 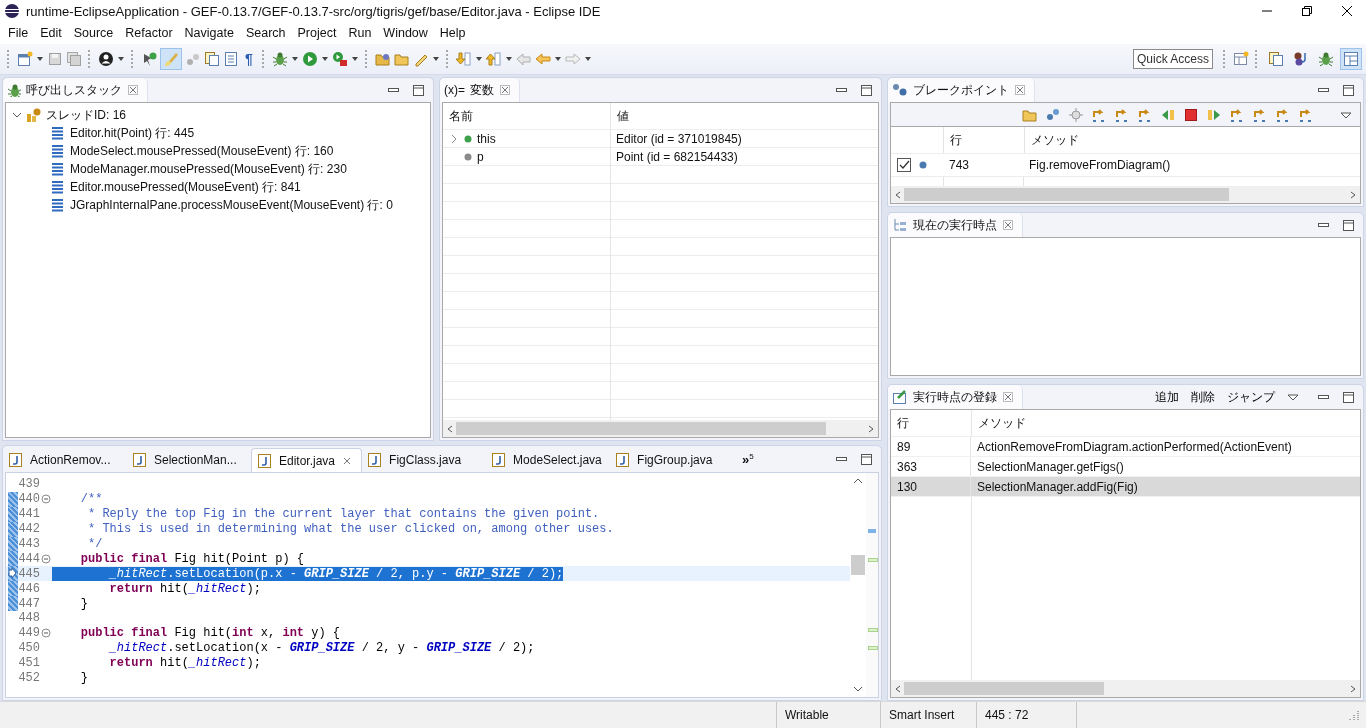 I want to click on action-button: 削除, so click(x=1203, y=397).